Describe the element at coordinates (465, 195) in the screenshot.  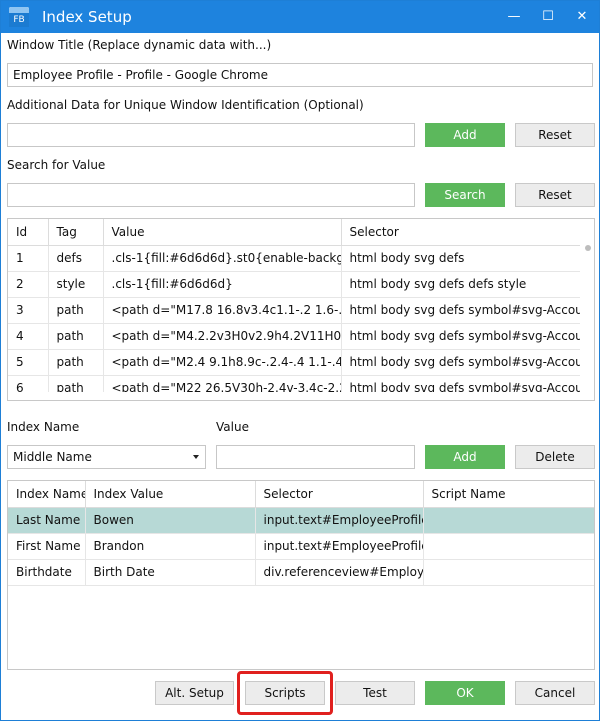
I see `search-button: Search` at that location.